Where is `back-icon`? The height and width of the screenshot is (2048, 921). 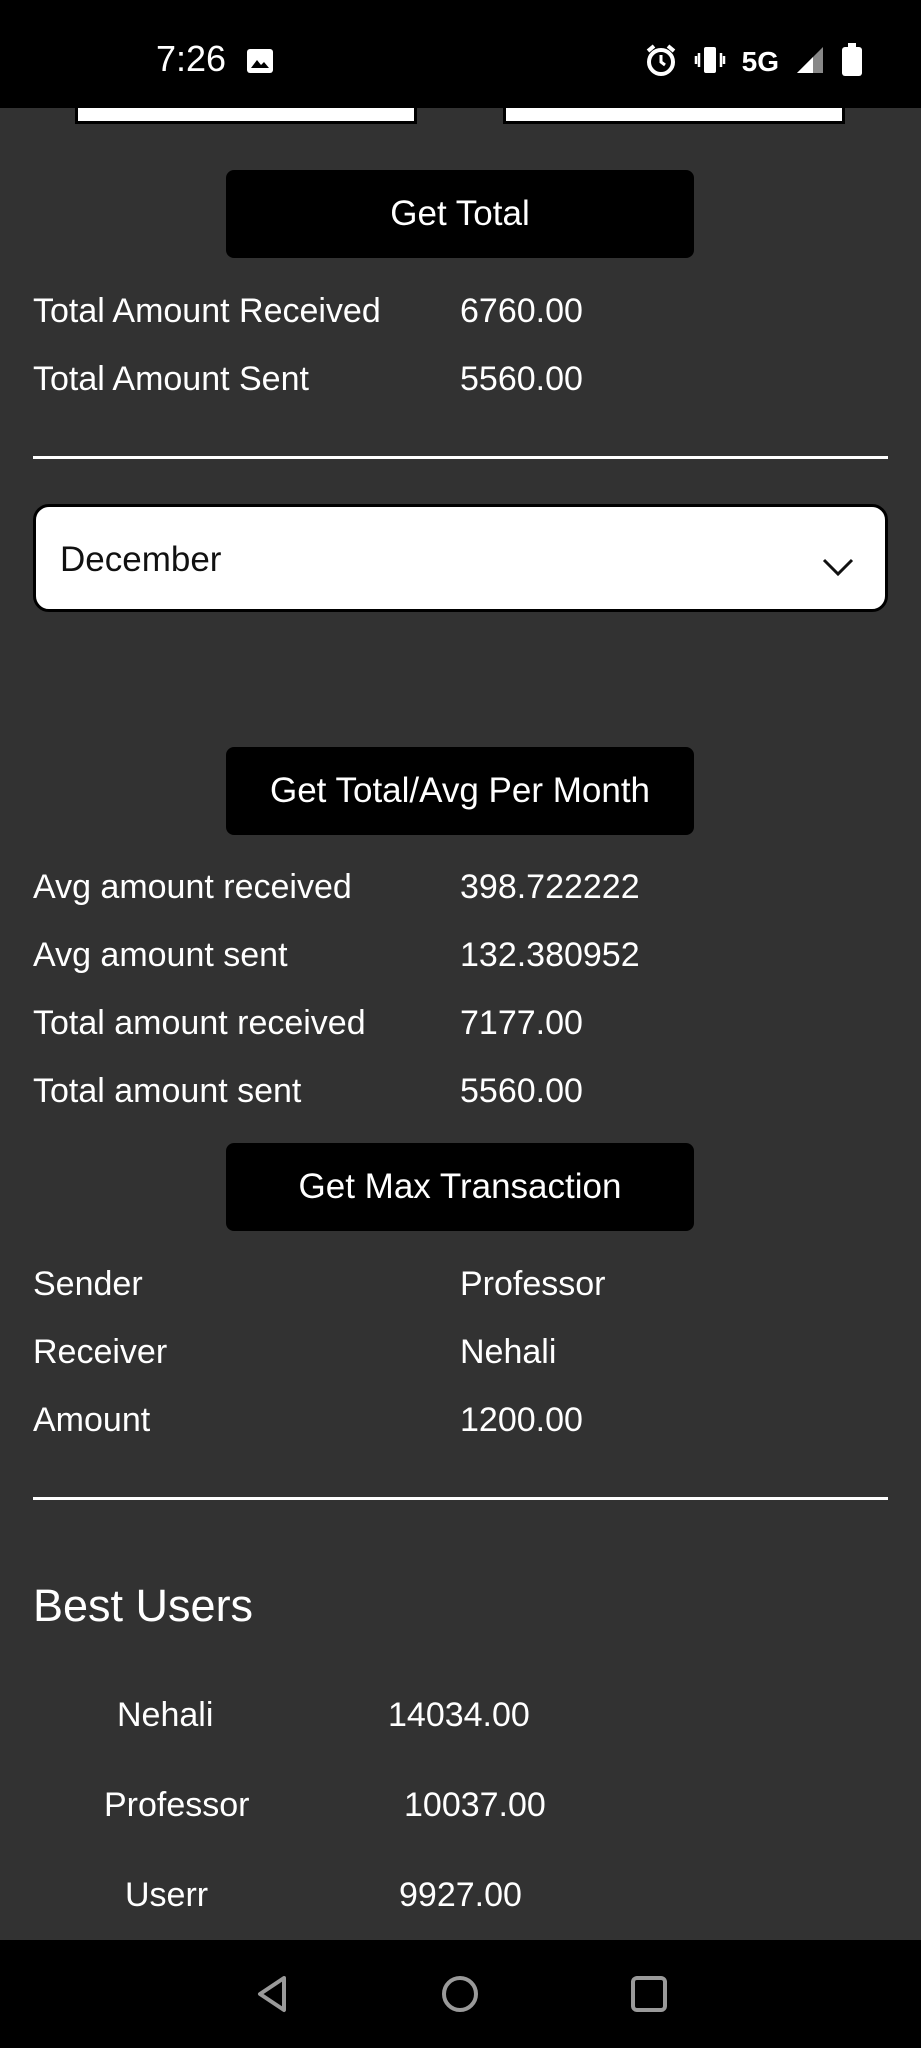 back-icon is located at coordinates (272, 1994).